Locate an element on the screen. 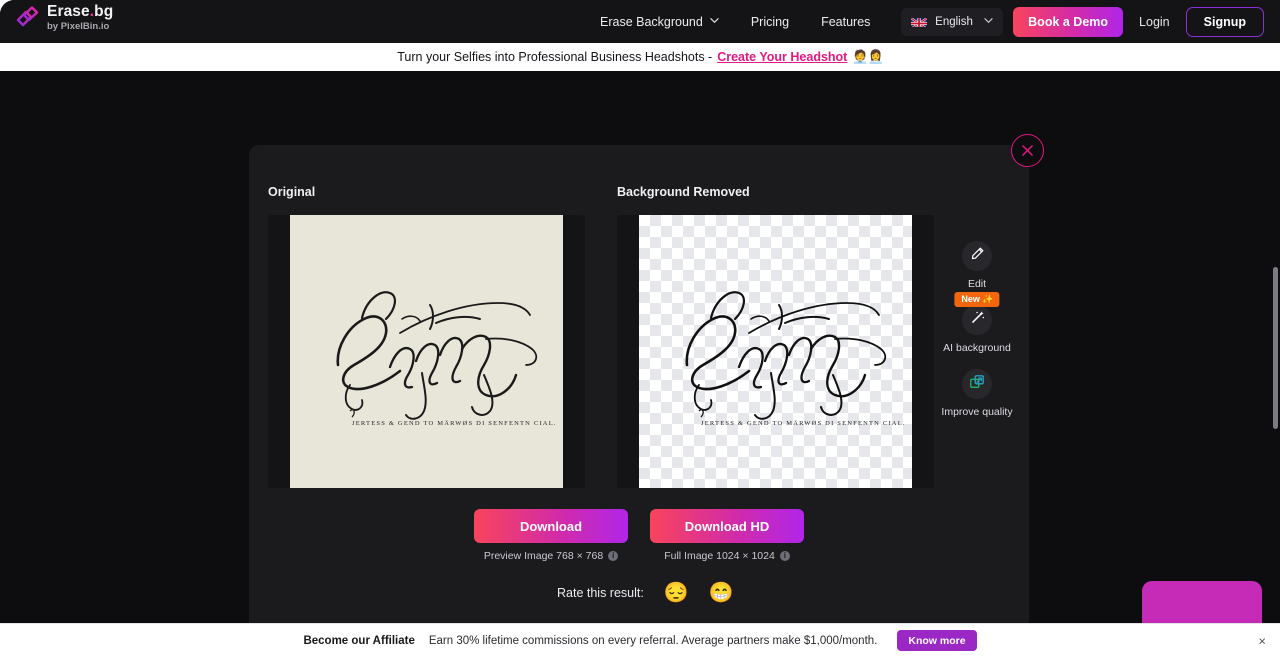 Image resolution: width=1280 pixels, height=657 pixels. page-scrollbar is located at coordinates (1276, 399).